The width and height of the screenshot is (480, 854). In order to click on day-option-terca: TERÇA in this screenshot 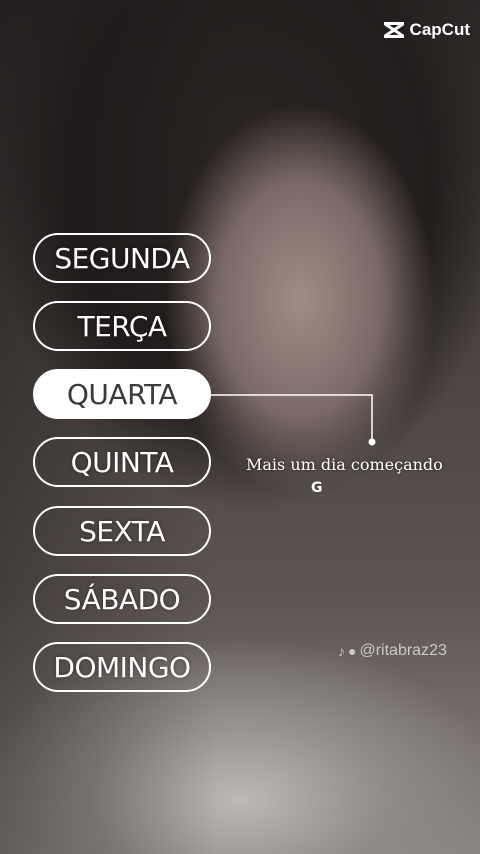, I will do `click(122, 326)`.